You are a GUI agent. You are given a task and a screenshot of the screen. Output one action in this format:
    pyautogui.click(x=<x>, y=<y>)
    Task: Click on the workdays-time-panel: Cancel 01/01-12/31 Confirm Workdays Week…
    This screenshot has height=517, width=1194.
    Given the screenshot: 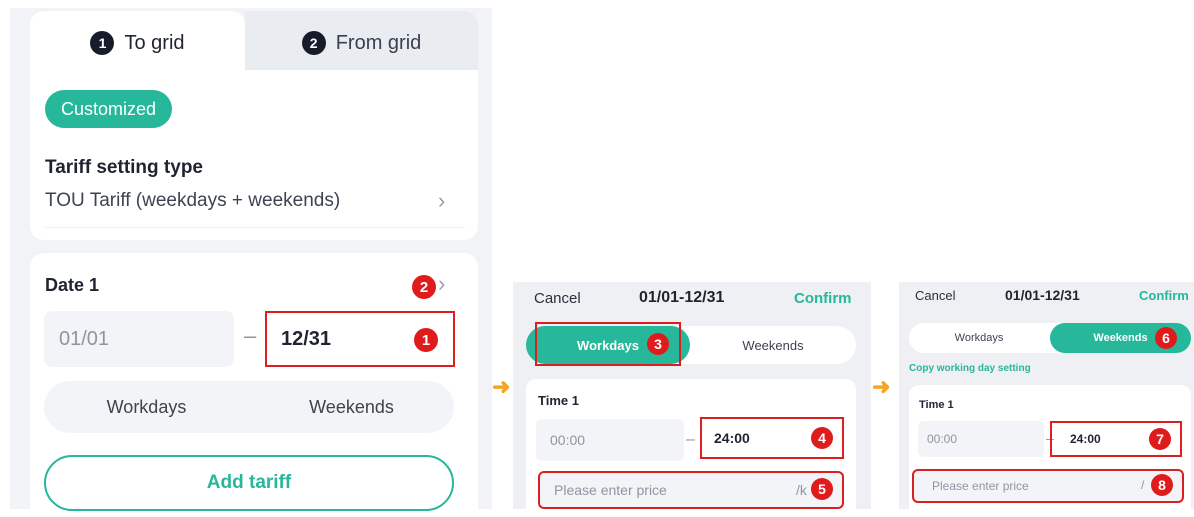 What is the action you would take?
    pyautogui.click(x=692, y=395)
    